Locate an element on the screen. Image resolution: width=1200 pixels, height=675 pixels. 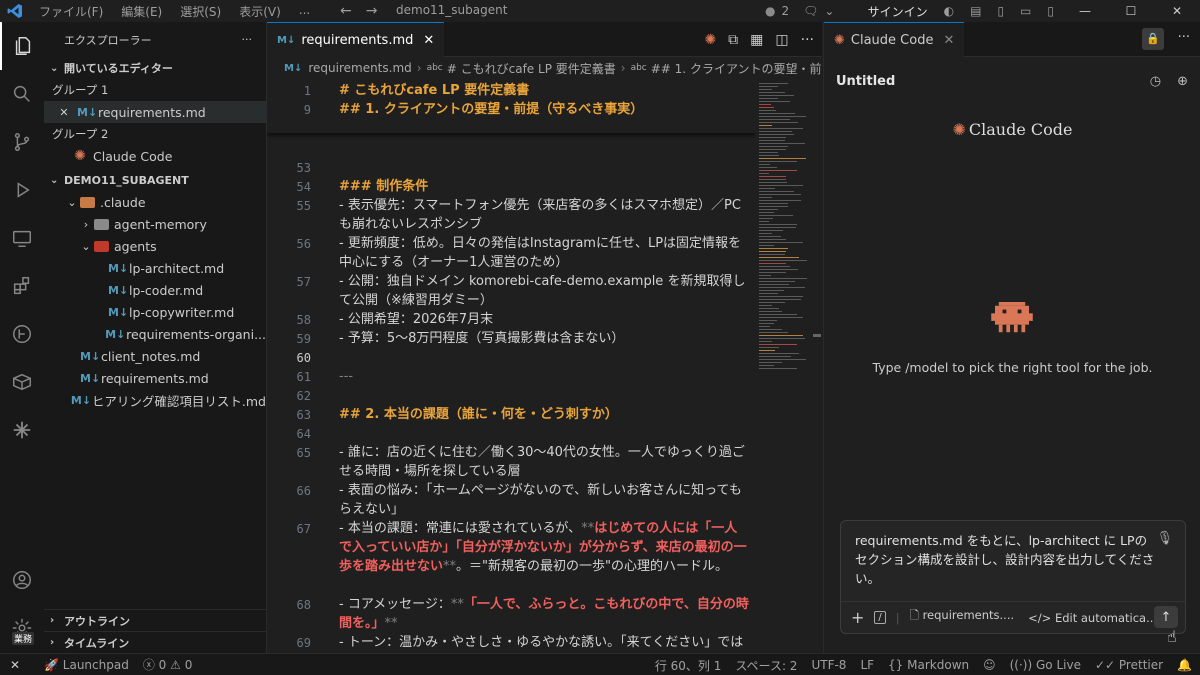
open-editor-claude: ✺ Claude Code is located at coordinates (155, 156).